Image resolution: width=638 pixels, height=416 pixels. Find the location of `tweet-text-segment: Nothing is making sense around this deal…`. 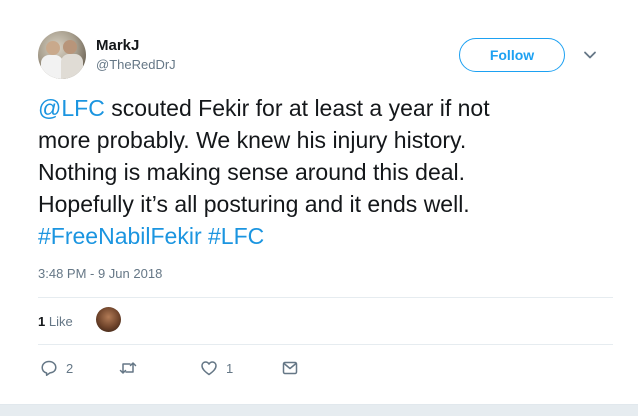

tweet-text-segment: Nothing is making sense around this deal… is located at coordinates (252, 172).